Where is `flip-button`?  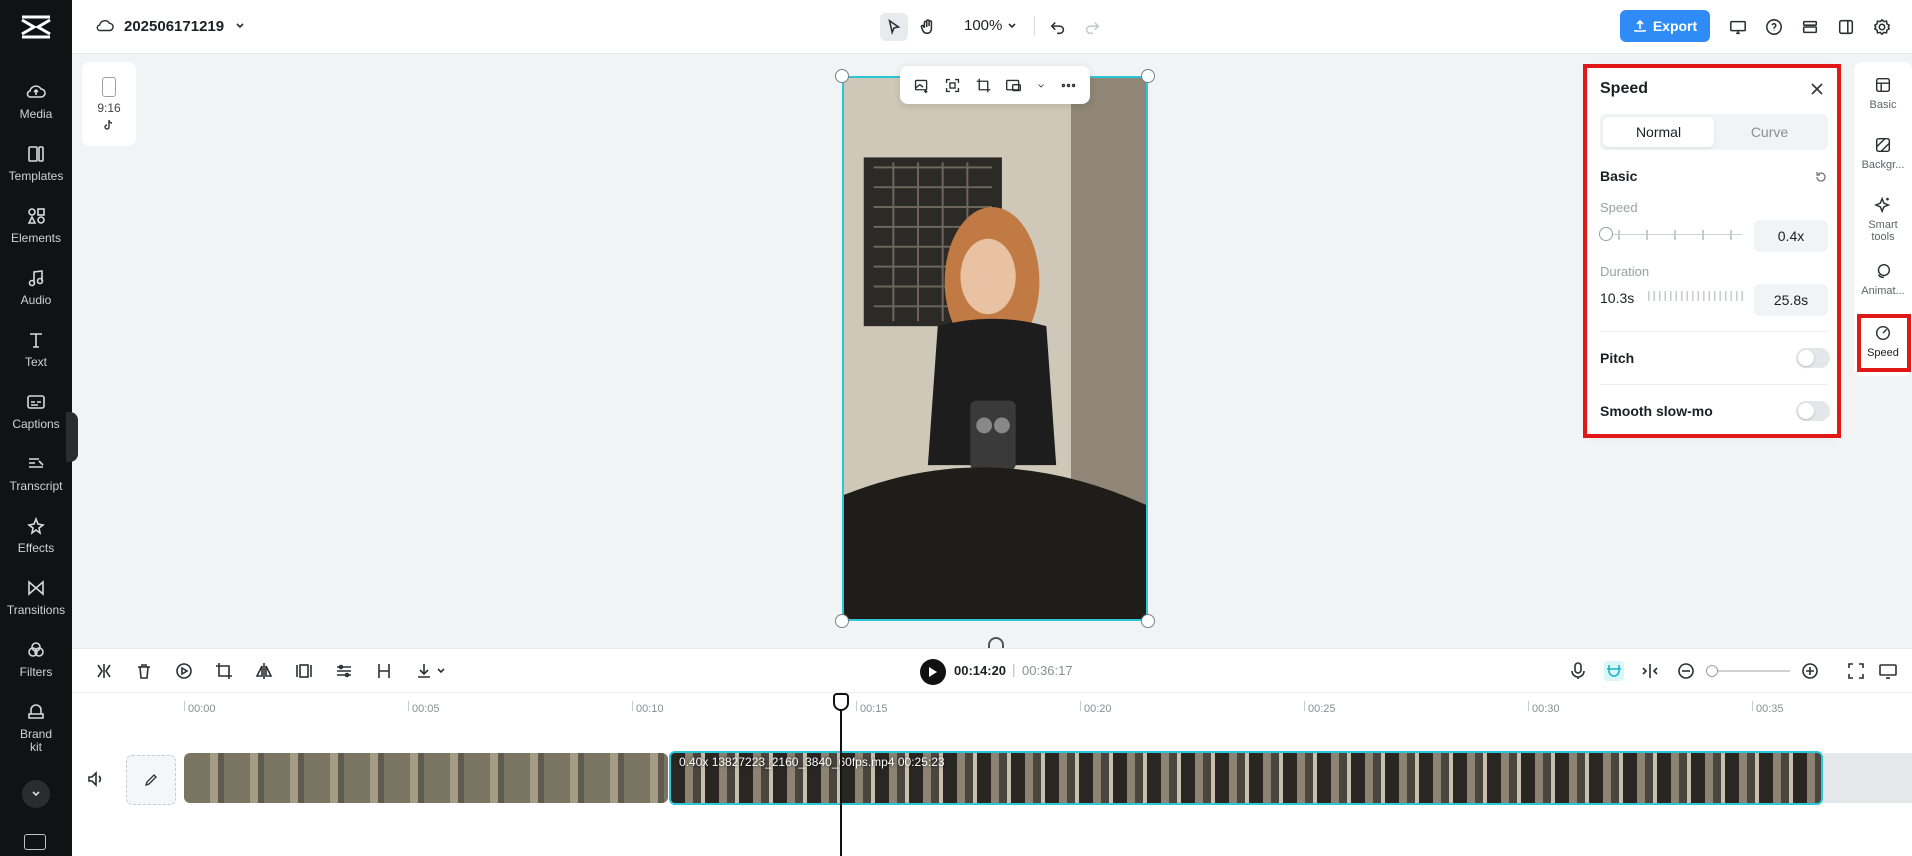
flip-button is located at coordinates (264, 671).